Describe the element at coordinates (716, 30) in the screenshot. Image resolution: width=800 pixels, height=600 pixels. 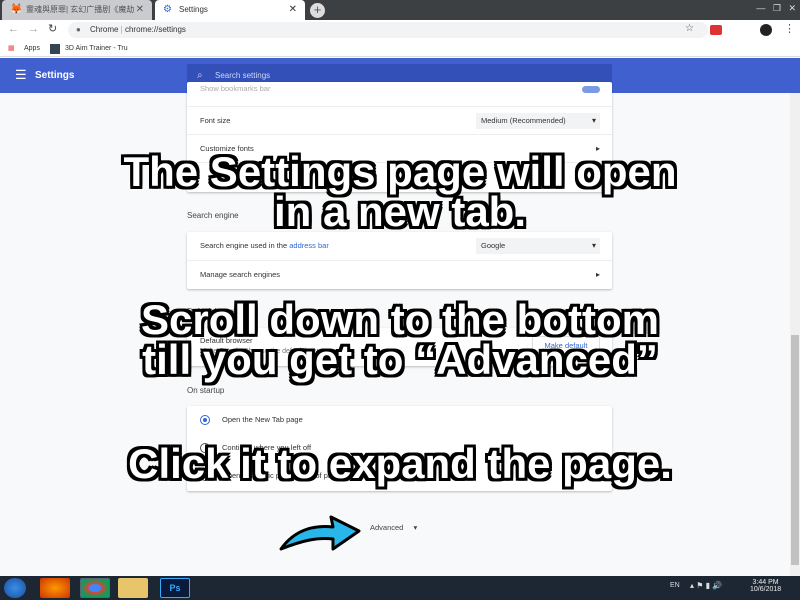
I see `adblock-icon` at that location.